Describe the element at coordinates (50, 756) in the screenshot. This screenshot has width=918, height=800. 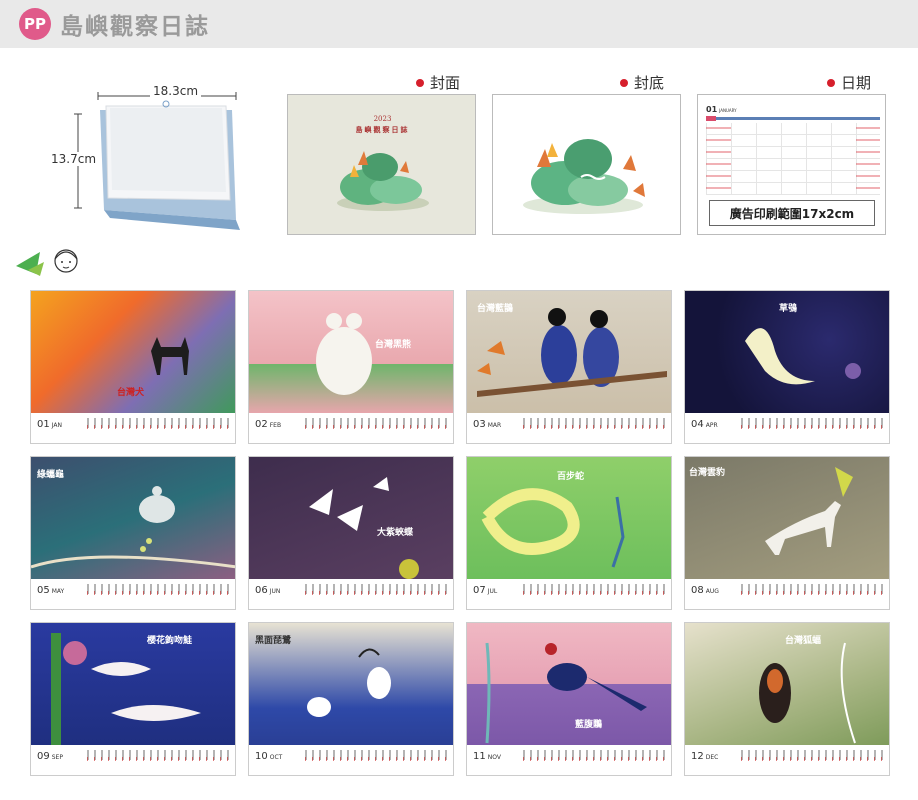
I see `month-label: 09 SEP` at that location.